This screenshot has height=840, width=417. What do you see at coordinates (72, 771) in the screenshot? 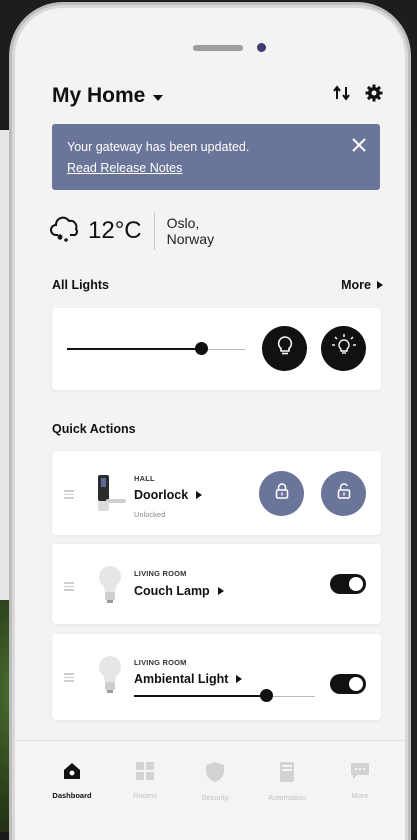
I see `home-icon` at bounding box center [72, 771].